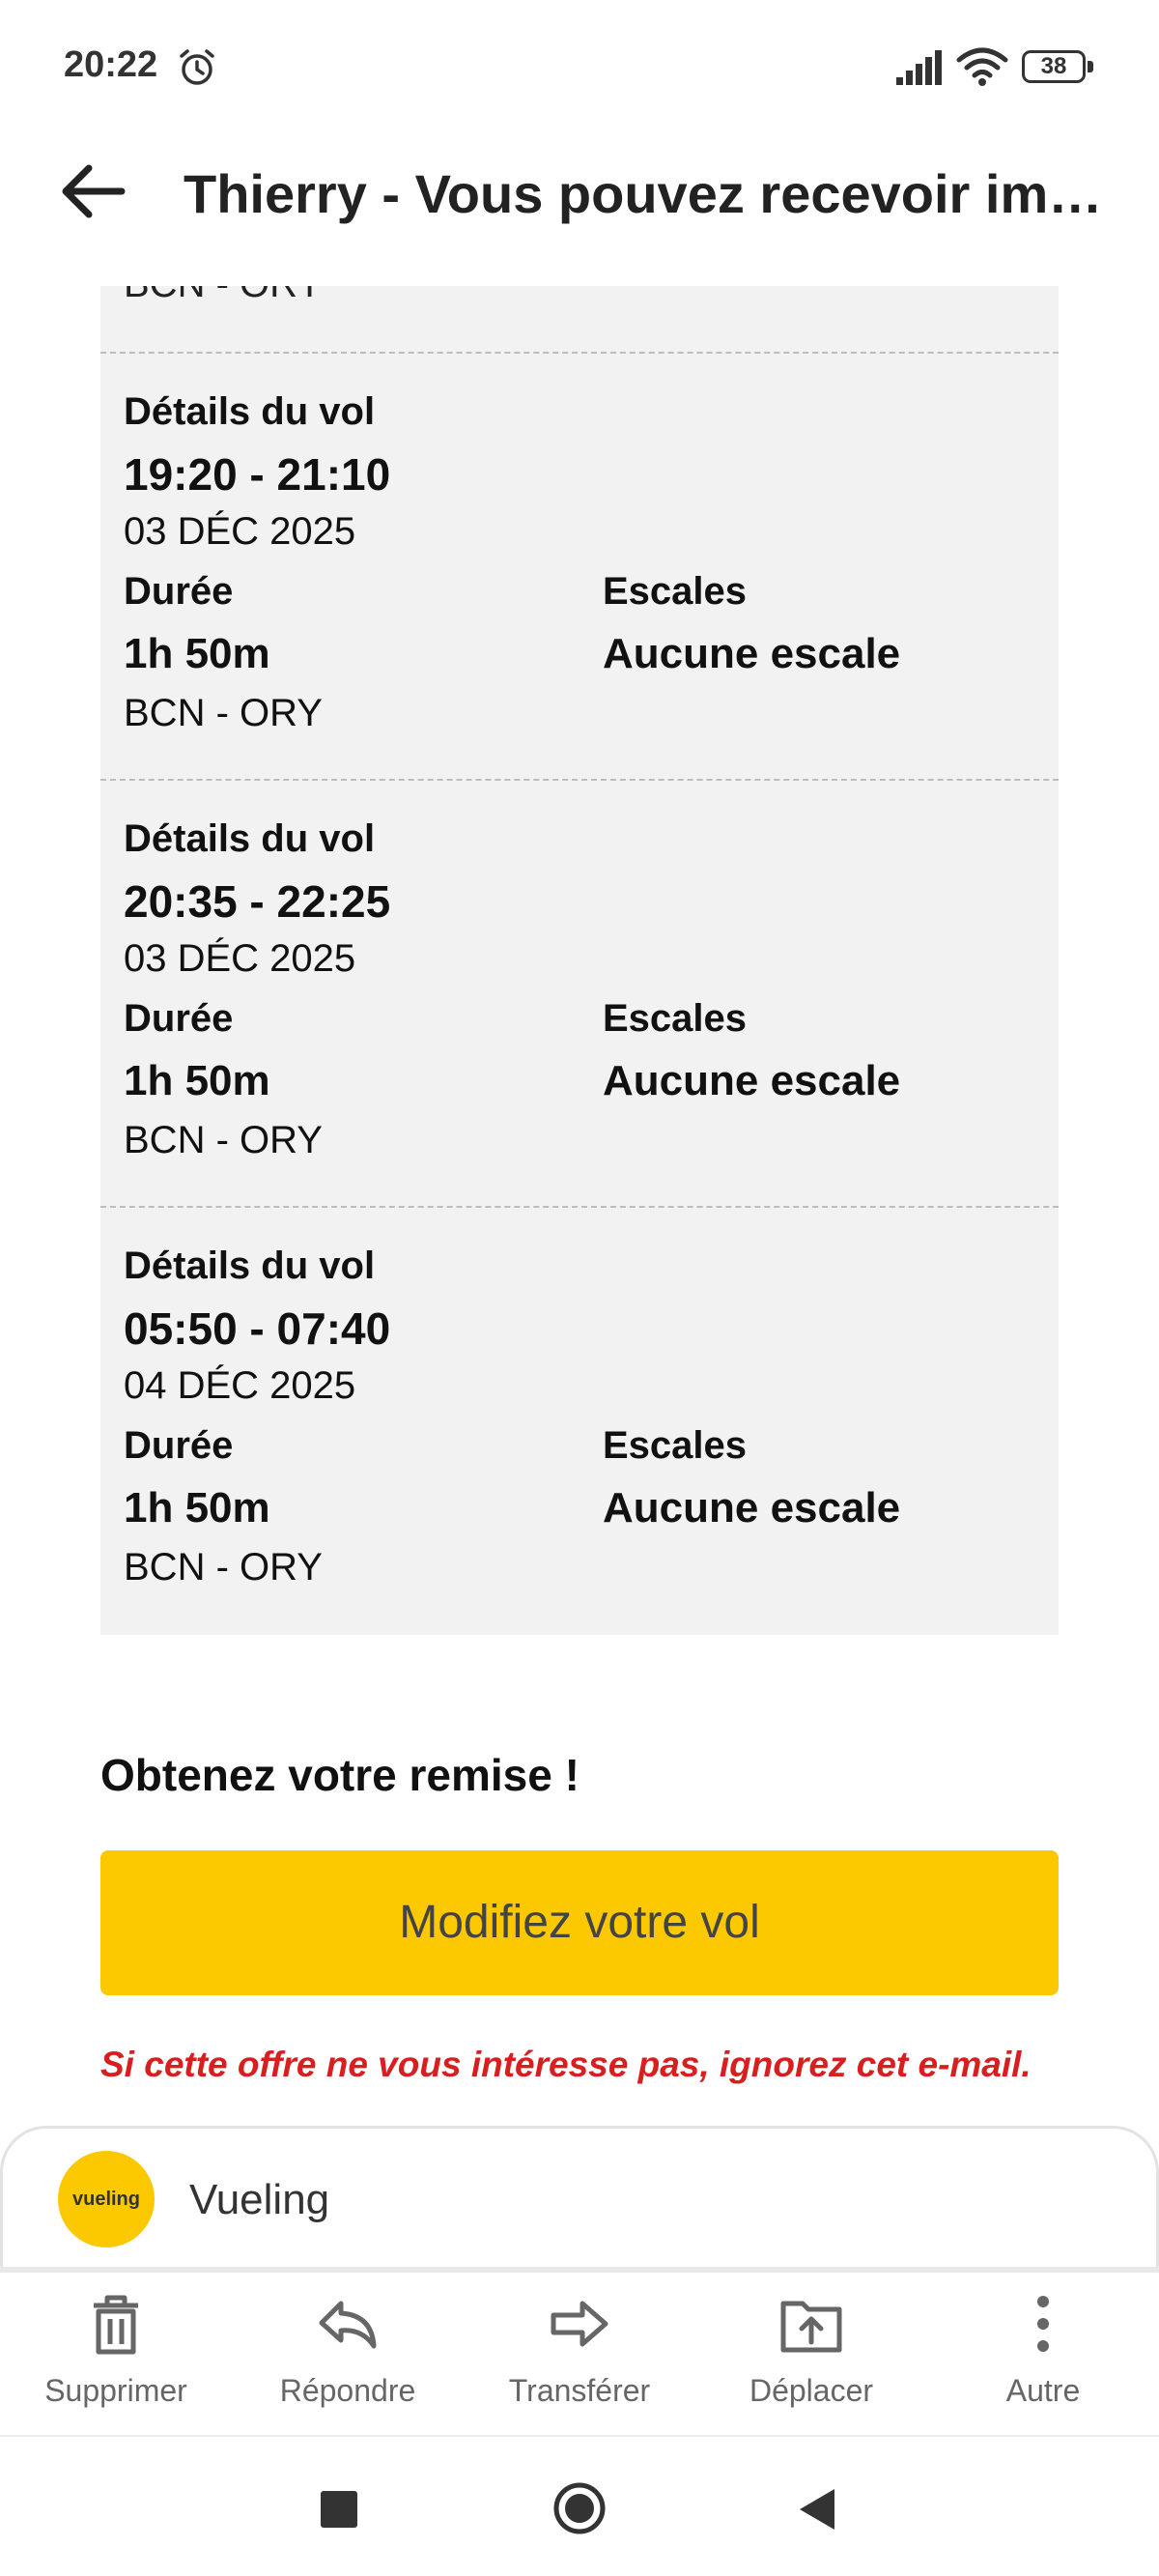 The width and height of the screenshot is (1159, 2576). Describe the element at coordinates (340, 1775) in the screenshot. I see `promo-title: Obtenez votre remise !` at that location.